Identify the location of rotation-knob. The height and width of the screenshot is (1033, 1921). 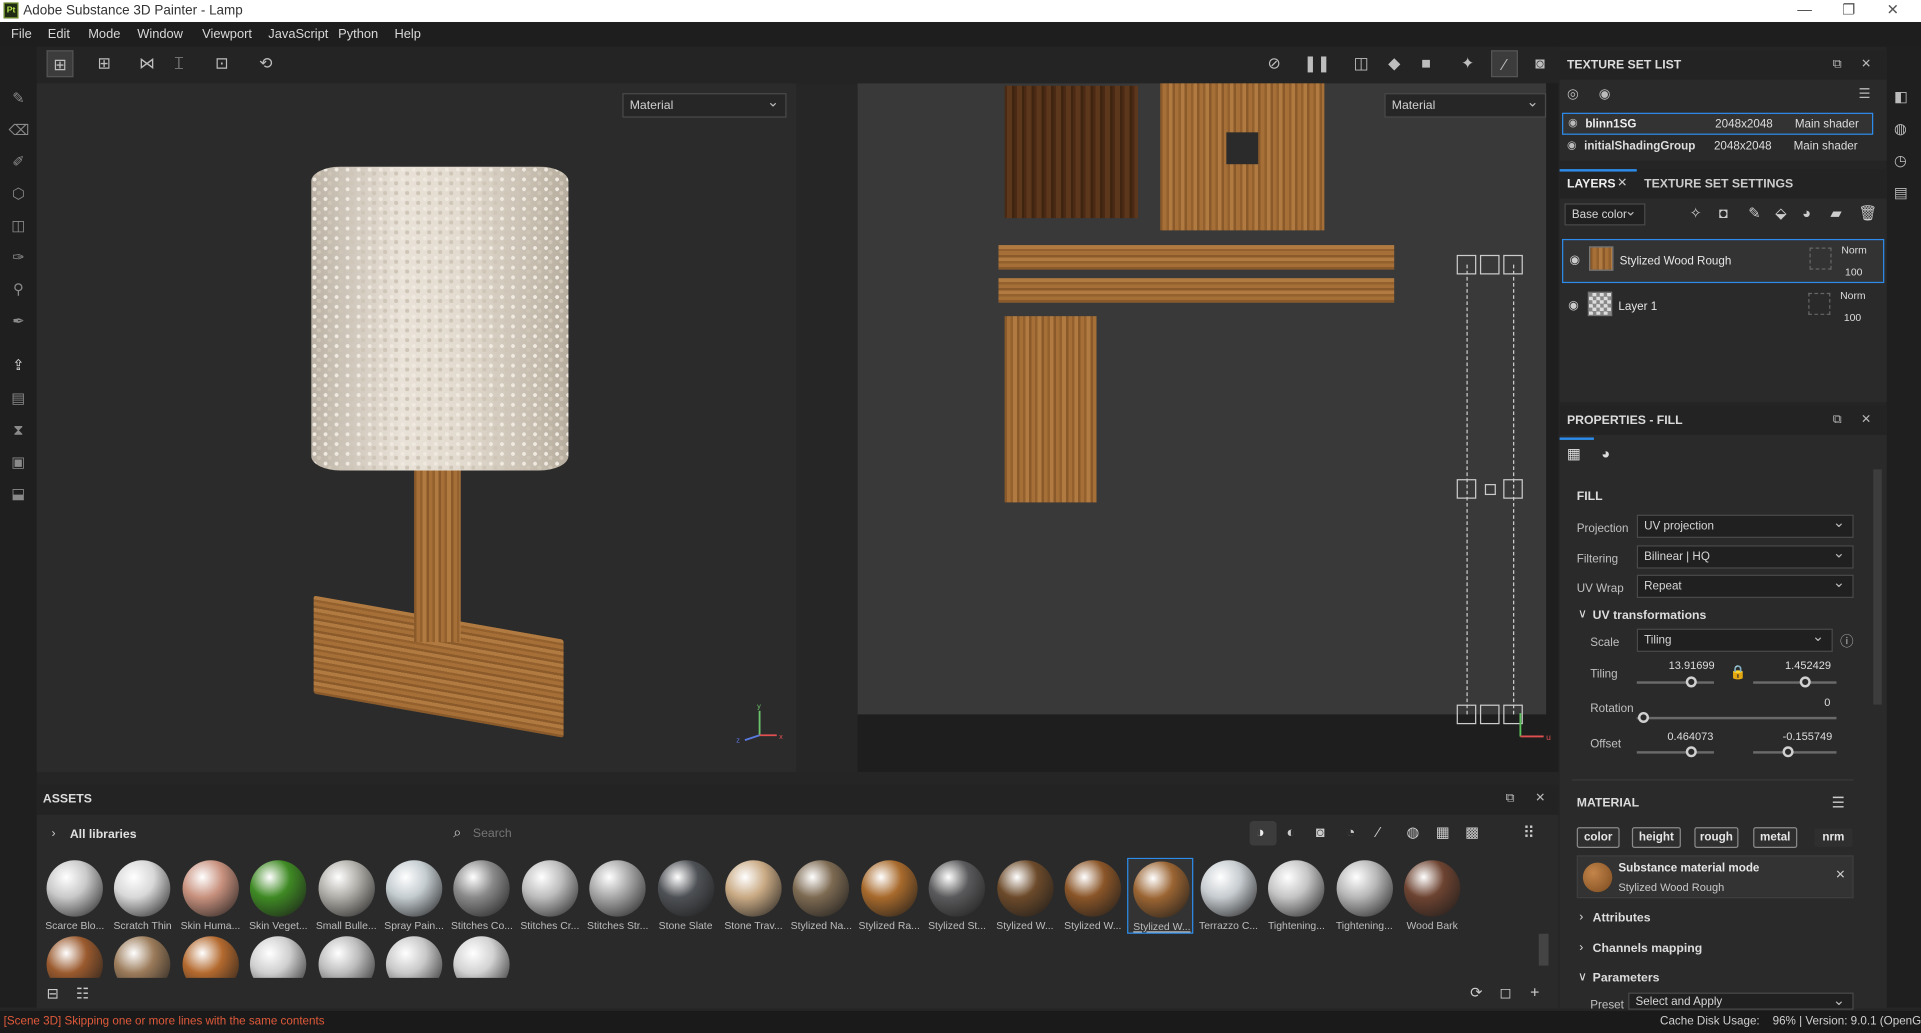
(1643, 717).